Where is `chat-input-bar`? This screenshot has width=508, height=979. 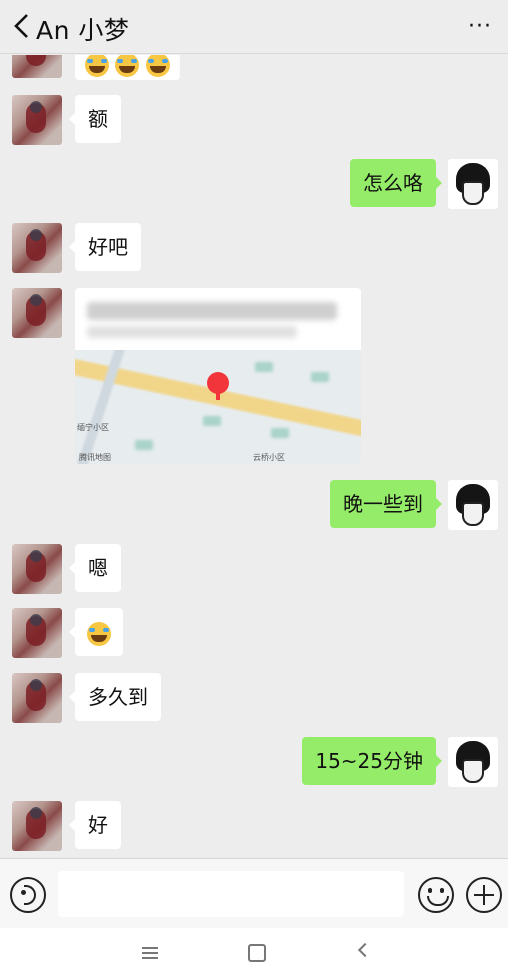 chat-input-bar is located at coordinates (254, 893).